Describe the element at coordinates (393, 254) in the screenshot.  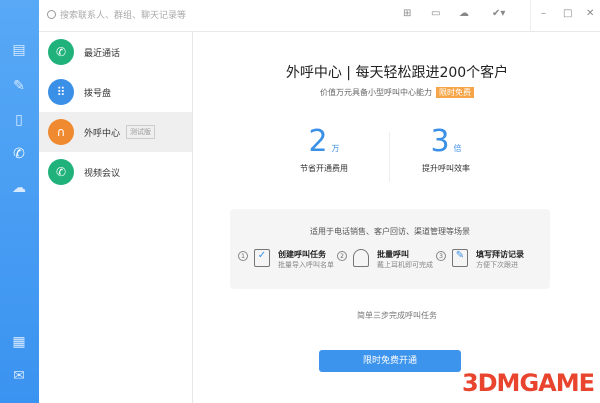
I see `step-title: 批量呼叫` at that location.